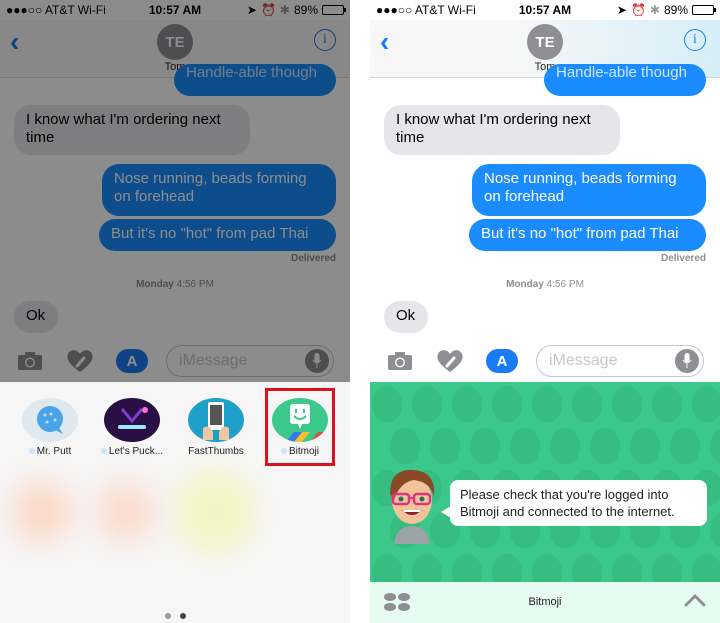  Describe the element at coordinates (50, 420) in the screenshot. I see `golf-ball-icon` at that location.